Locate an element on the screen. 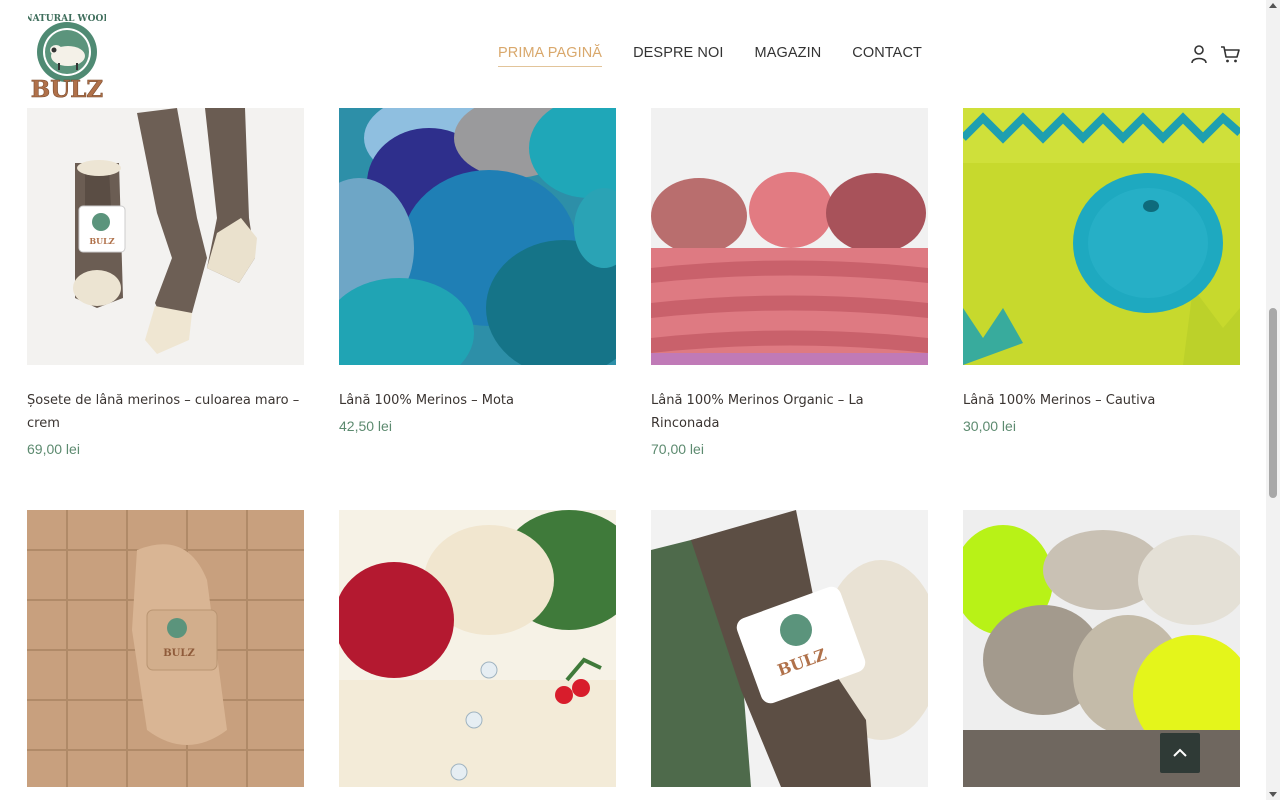  product-price: 69,00 lei is located at coordinates (53, 449).